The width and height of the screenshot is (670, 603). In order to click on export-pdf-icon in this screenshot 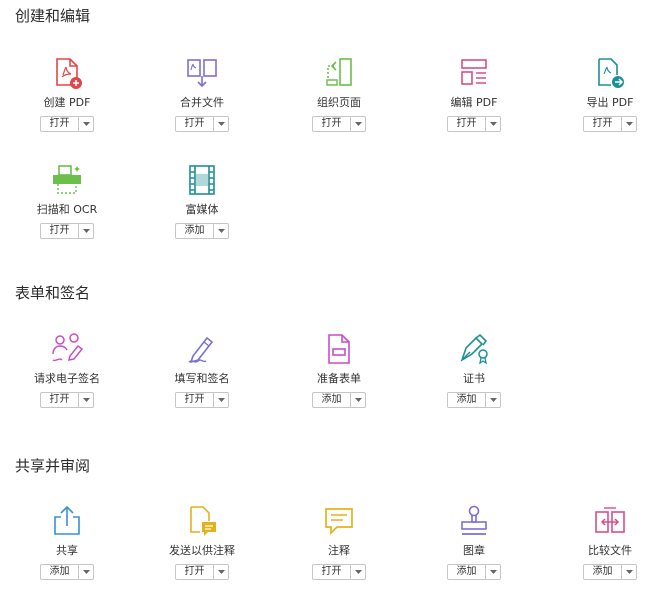, I will do `click(610, 73)`.